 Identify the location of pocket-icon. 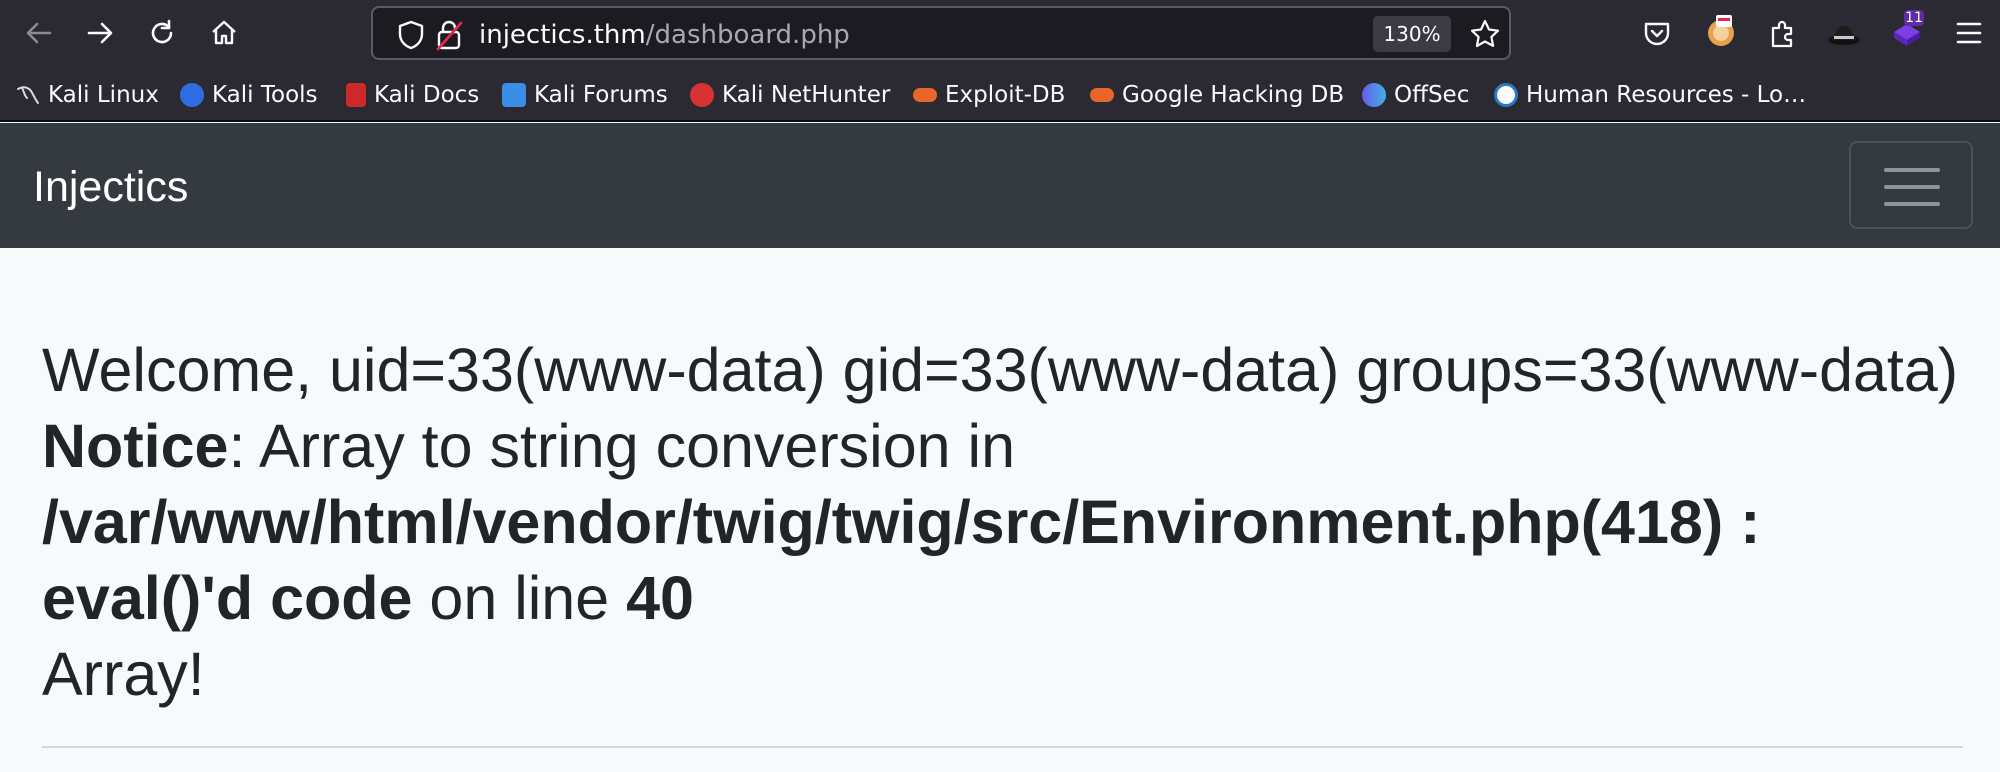
(1657, 34).